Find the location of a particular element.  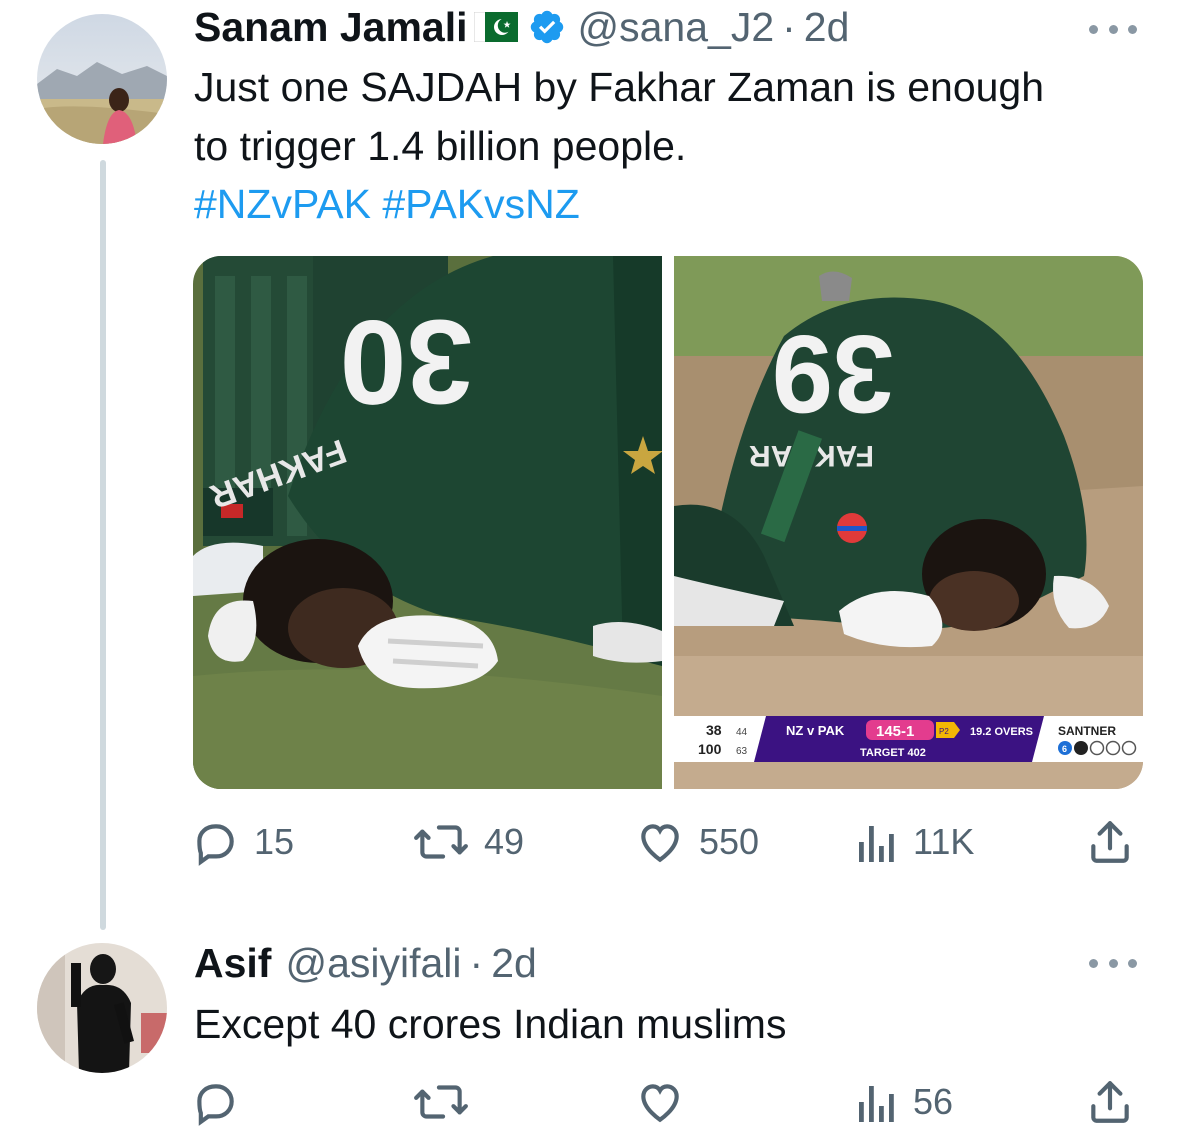

reply-button: 15 is located at coordinates (242, 842).